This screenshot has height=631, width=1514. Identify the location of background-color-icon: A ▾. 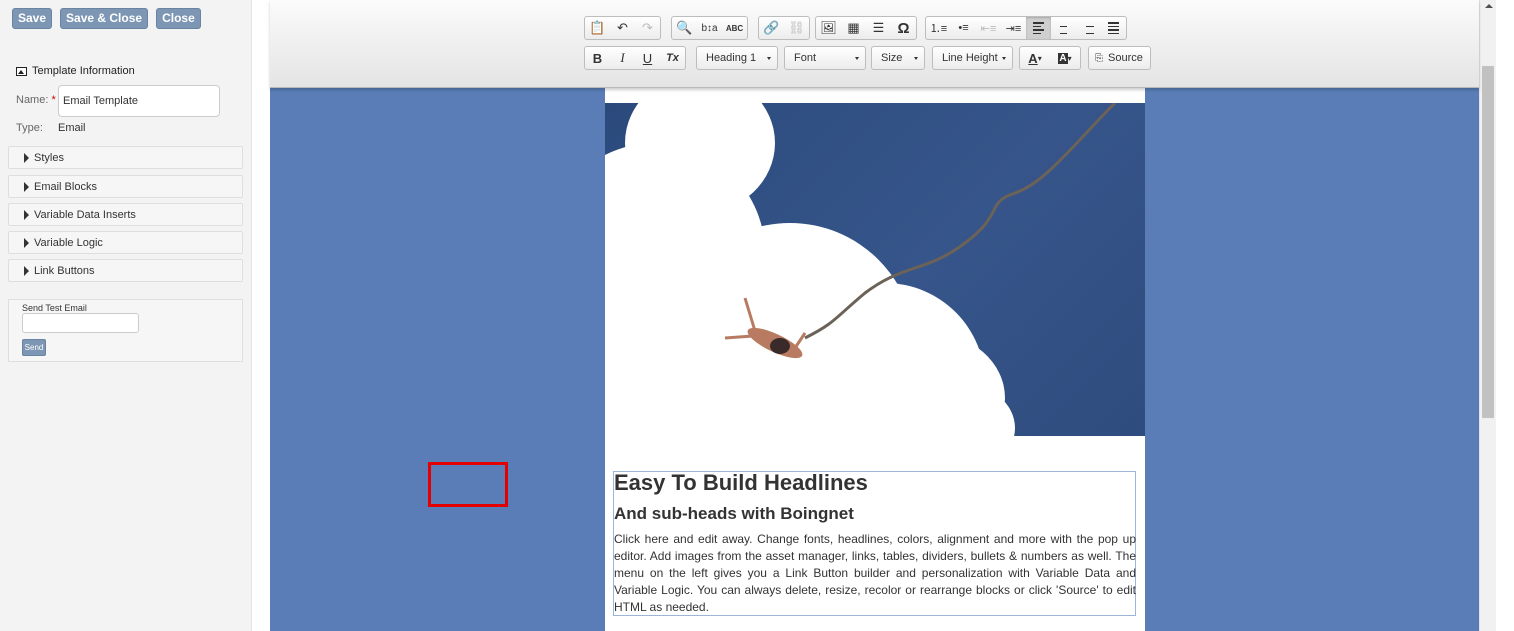
(1065, 58).